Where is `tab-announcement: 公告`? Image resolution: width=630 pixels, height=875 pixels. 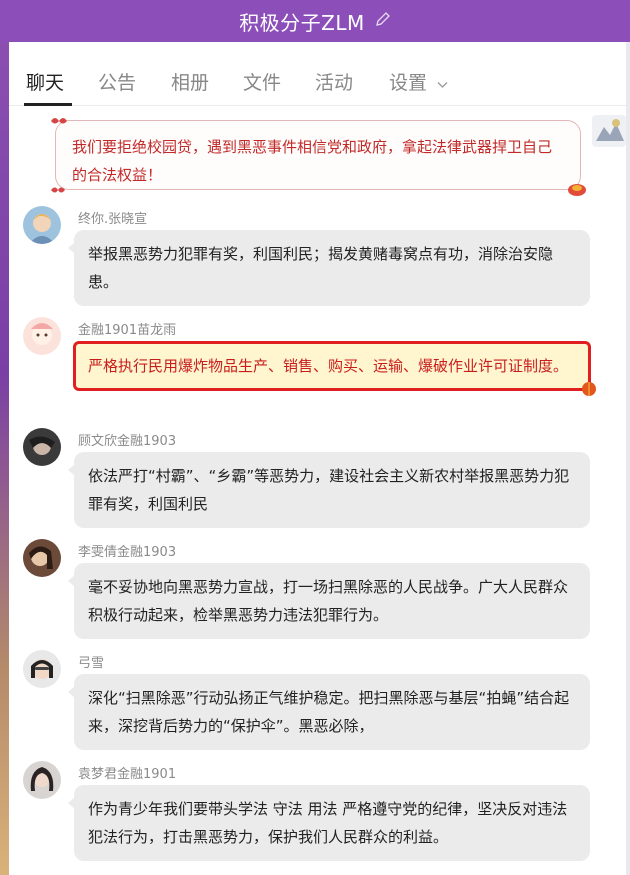 tab-announcement: 公告 is located at coordinates (117, 81).